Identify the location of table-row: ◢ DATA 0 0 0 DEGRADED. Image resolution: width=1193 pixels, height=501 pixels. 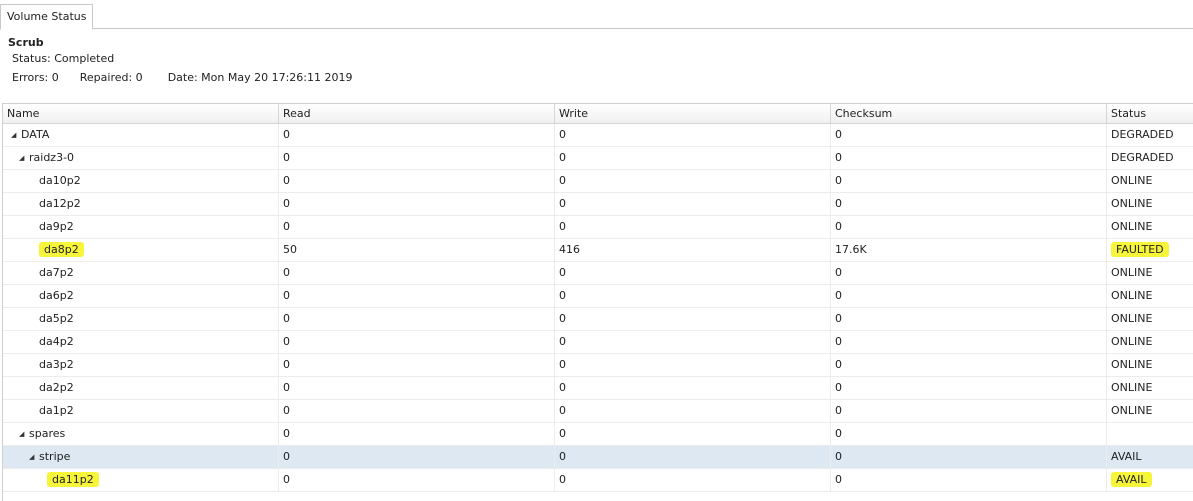
(598, 135).